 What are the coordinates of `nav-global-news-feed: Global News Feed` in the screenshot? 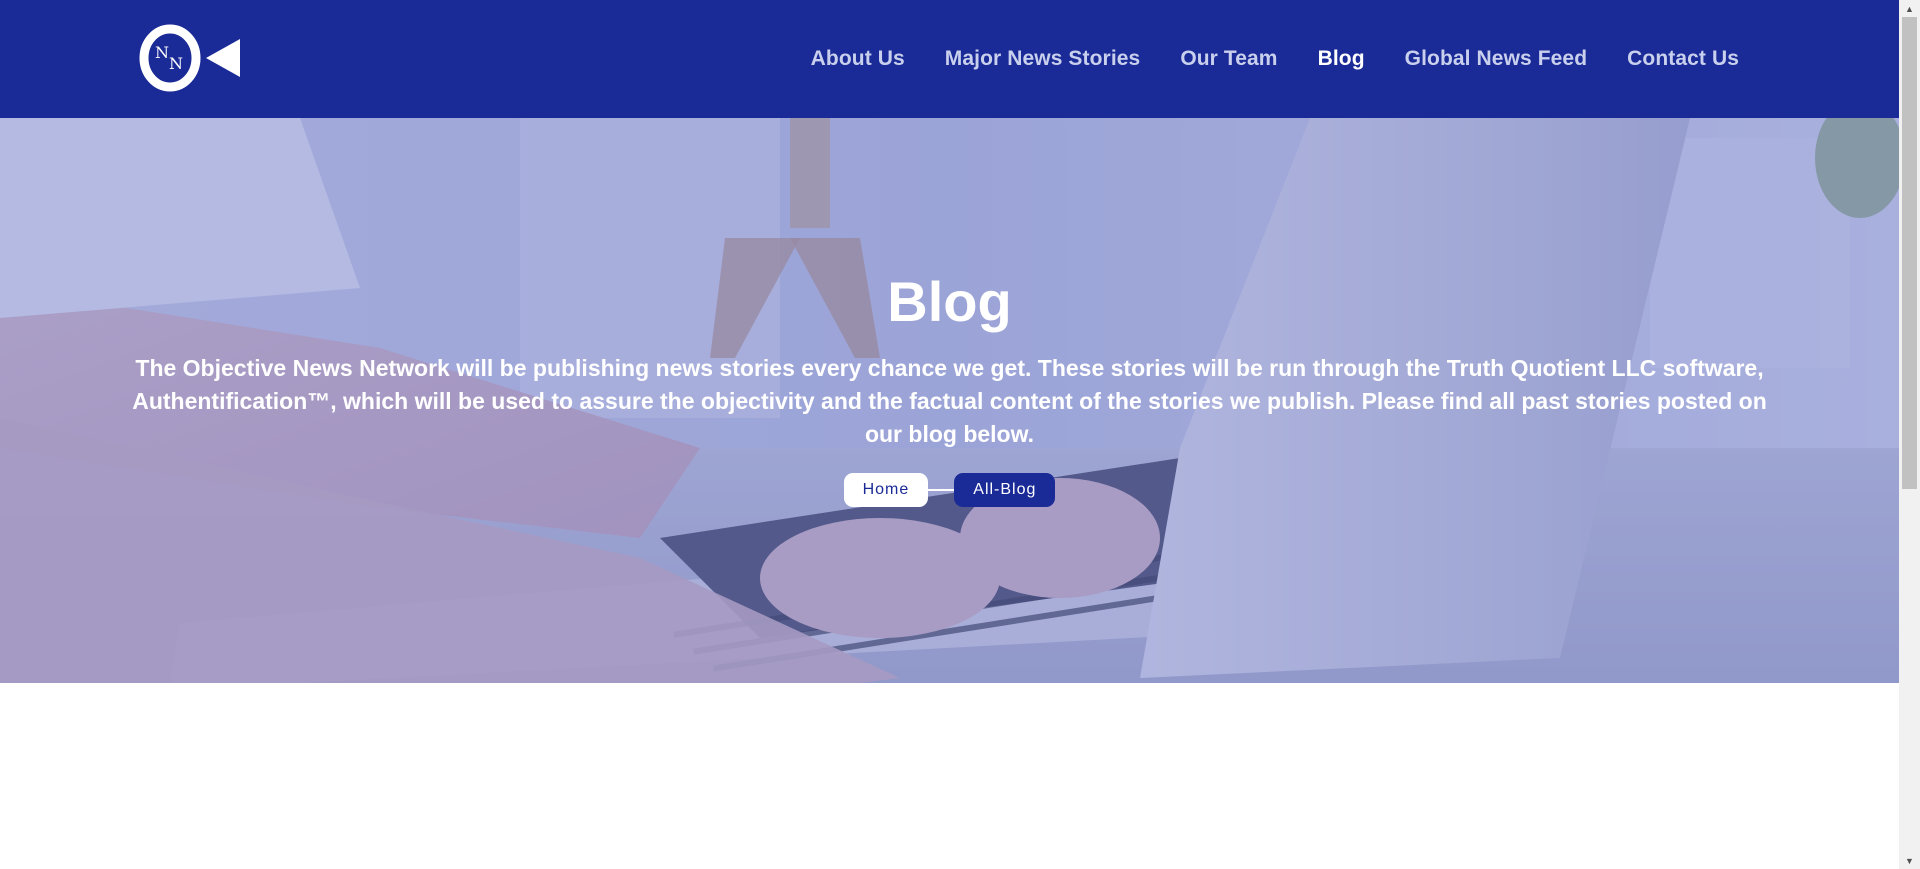 It's located at (1496, 59).